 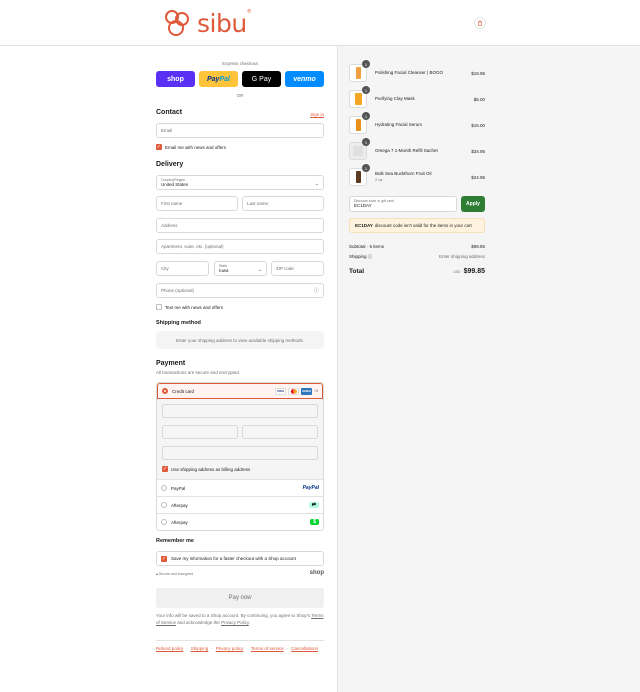 I want to click on address-field: Address, so click(x=240, y=225).